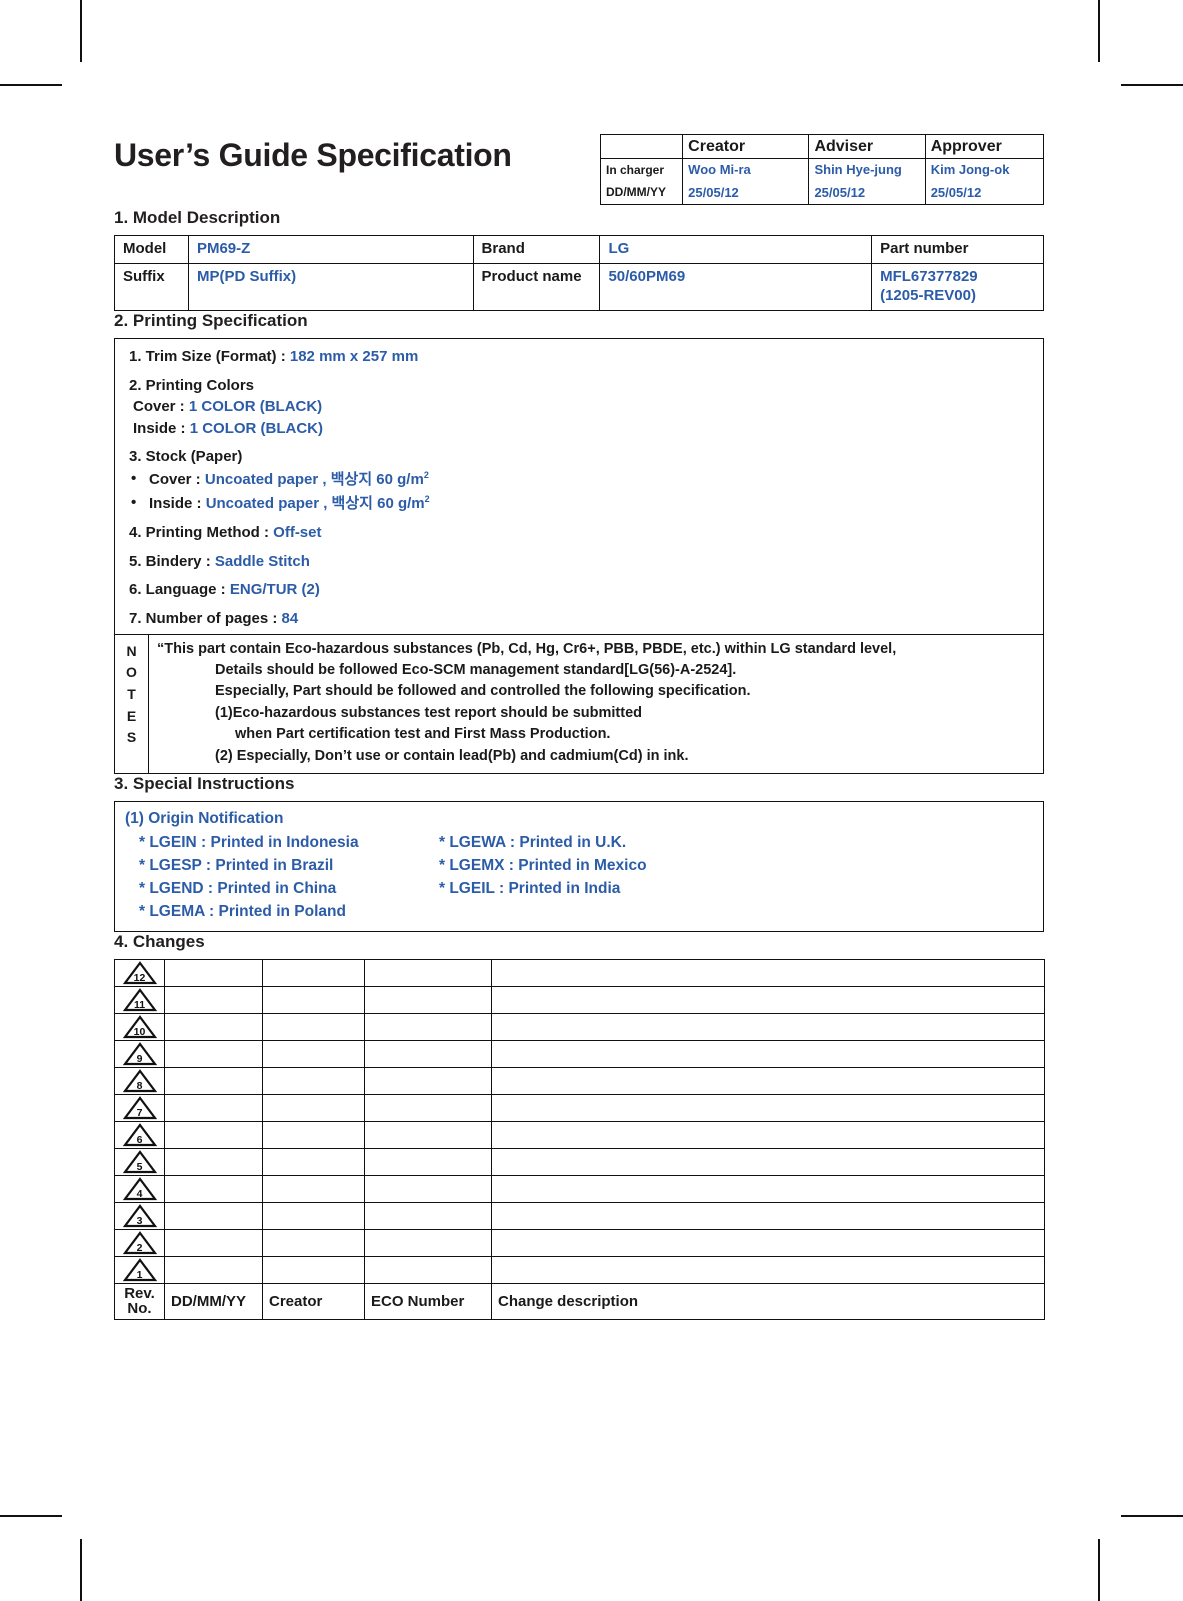 This screenshot has width=1183, height=1601. Describe the element at coordinates (204, 784) in the screenshot. I see `section-heading-special-instructions: 3. Special Instructions` at that location.